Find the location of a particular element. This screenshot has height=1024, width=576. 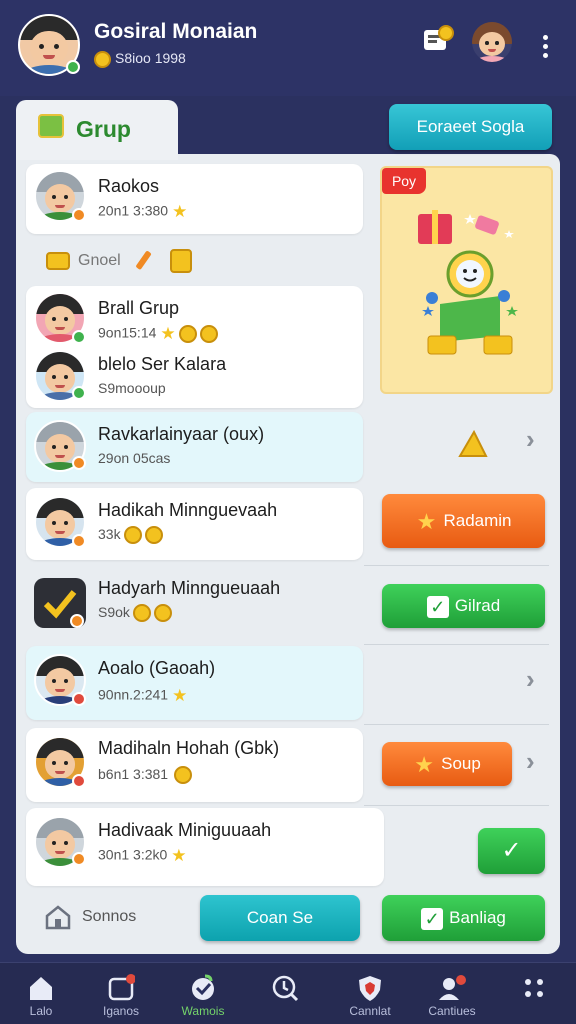

coin-stack-icon is located at coordinates (58, 261).